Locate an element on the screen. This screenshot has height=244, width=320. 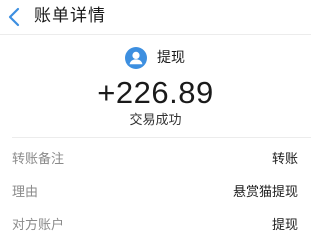
user-avatar-icon is located at coordinates (136, 58).